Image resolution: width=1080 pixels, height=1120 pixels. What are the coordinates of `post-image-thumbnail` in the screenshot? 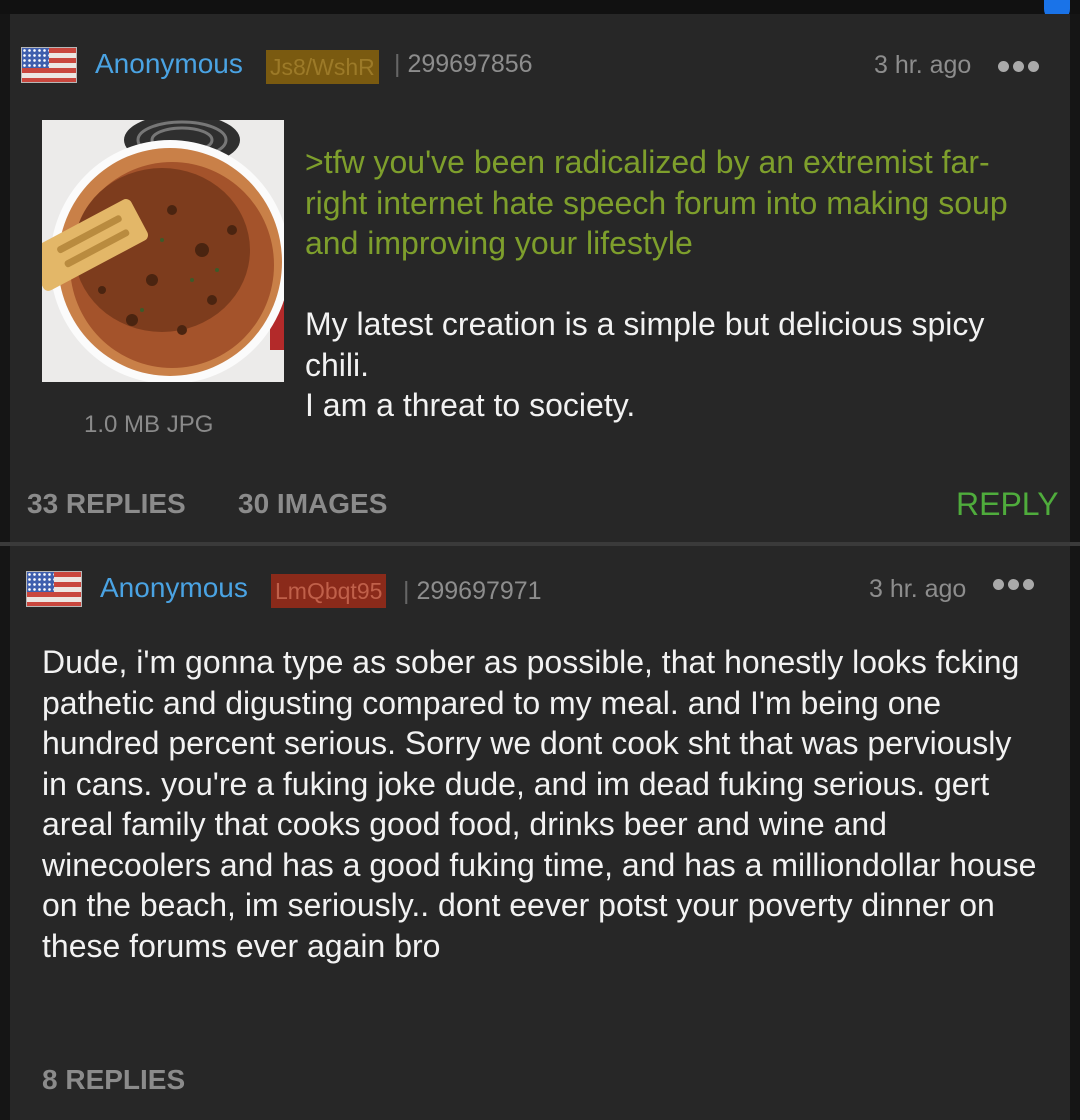 It's located at (163, 251).